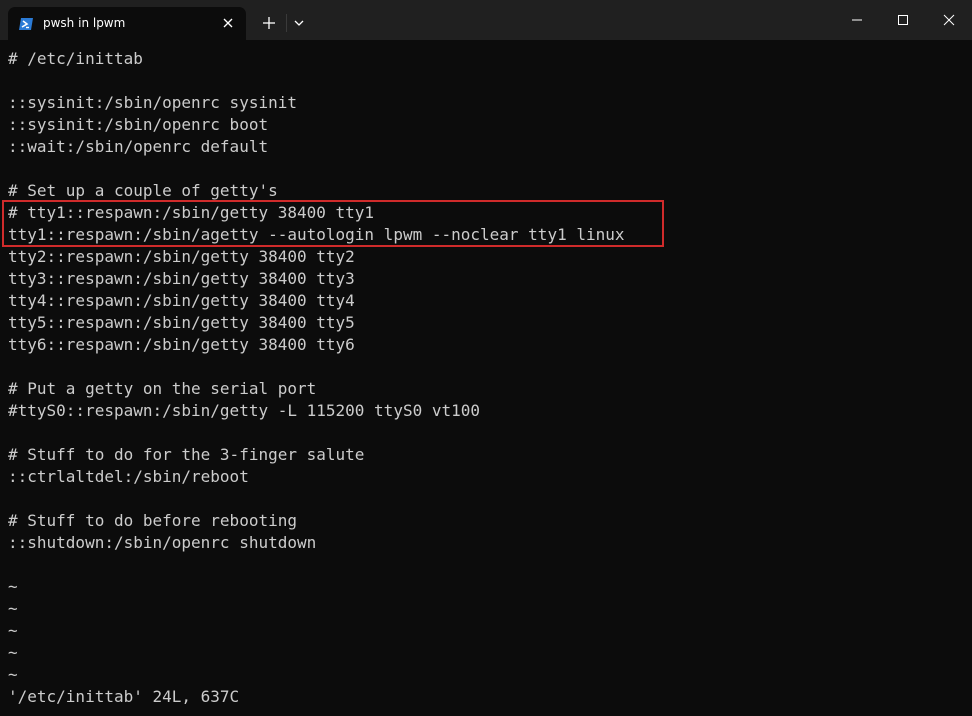  What do you see at coordinates (124, 696) in the screenshot?
I see `status-line: '/etc/inittab' 24L, 637C` at bounding box center [124, 696].